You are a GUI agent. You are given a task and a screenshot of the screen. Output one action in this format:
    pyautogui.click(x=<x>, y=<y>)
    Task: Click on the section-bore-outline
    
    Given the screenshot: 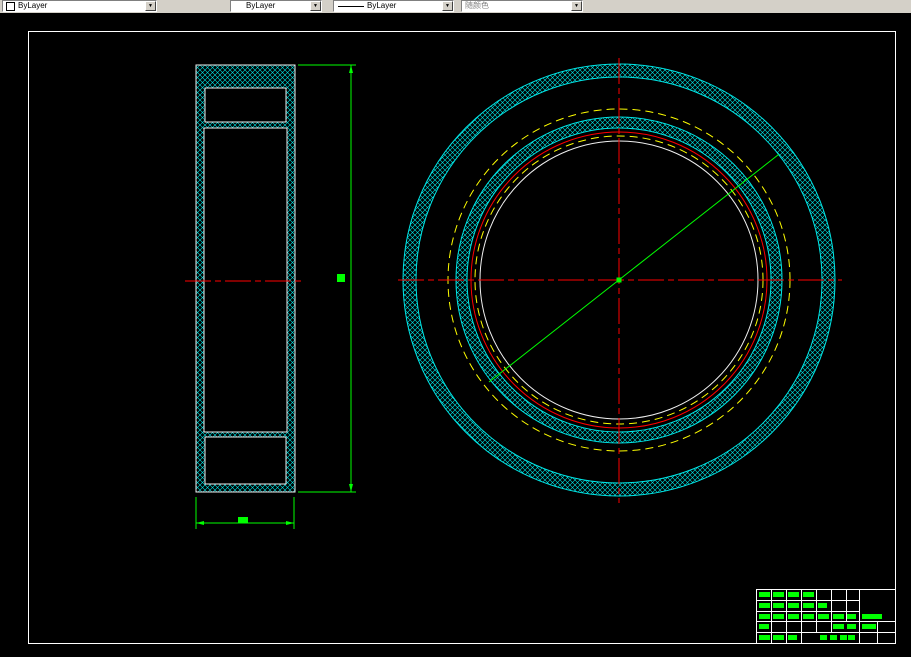 What is the action you would take?
    pyautogui.click(x=245, y=280)
    